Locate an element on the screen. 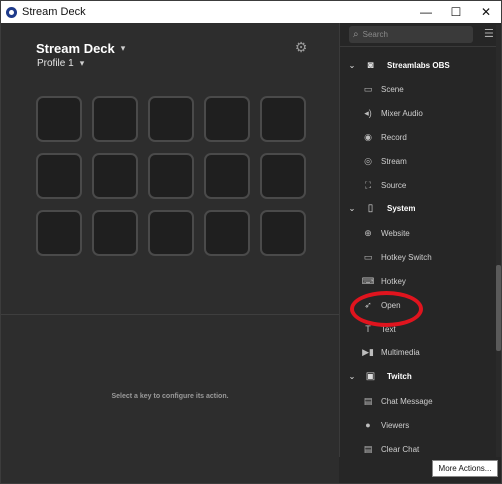  action-hotkey: ⌨ Hotkey is located at coordinates (417, 282).